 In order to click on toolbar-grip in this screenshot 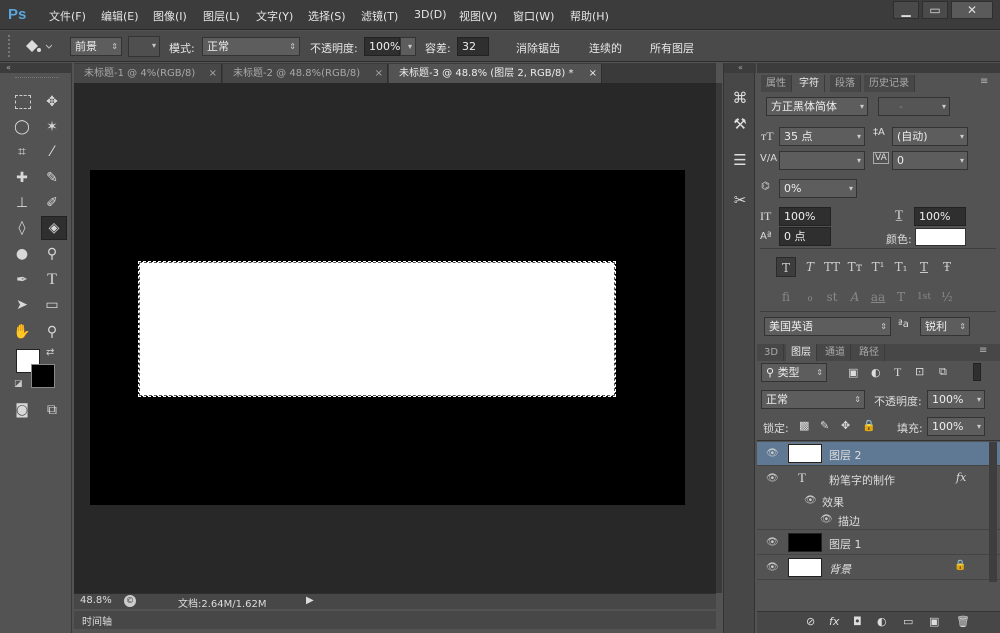, I will do `click(37, 78)`.